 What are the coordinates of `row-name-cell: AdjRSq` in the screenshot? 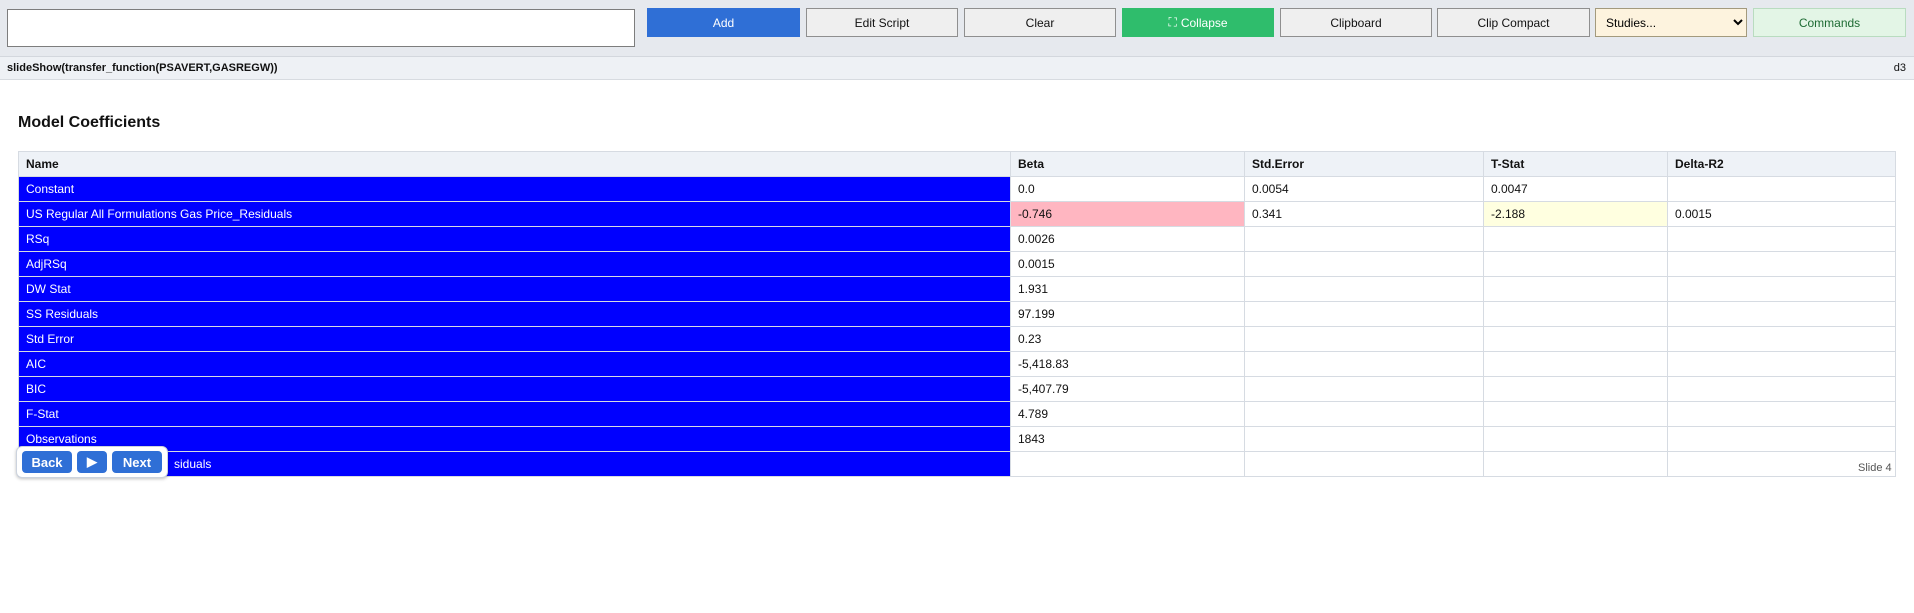 It's located at (514, 264).